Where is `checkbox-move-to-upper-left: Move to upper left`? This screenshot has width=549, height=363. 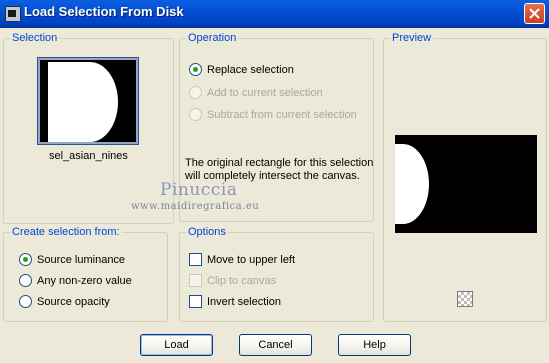 checkbox-move-to-upper-left: Move to upper left is located at coordinates (242, 259).